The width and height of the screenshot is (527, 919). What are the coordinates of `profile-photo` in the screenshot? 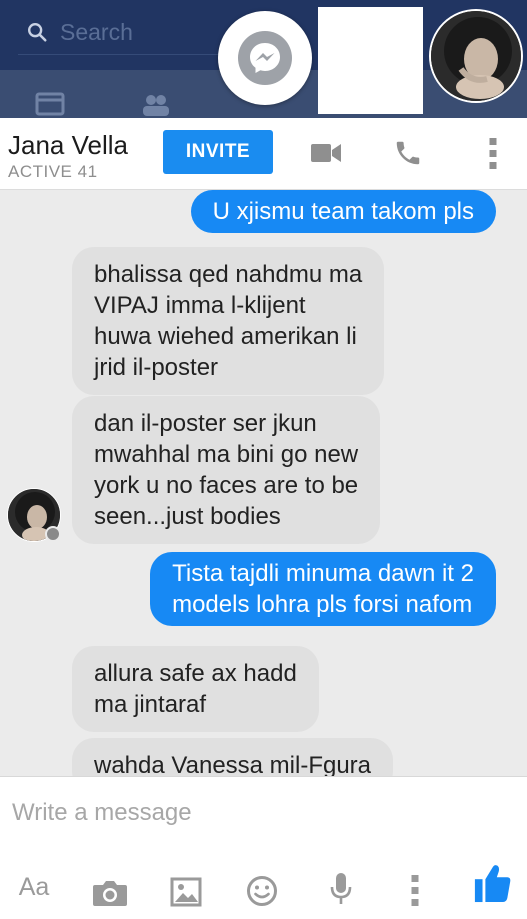 It's located at (476, 56).